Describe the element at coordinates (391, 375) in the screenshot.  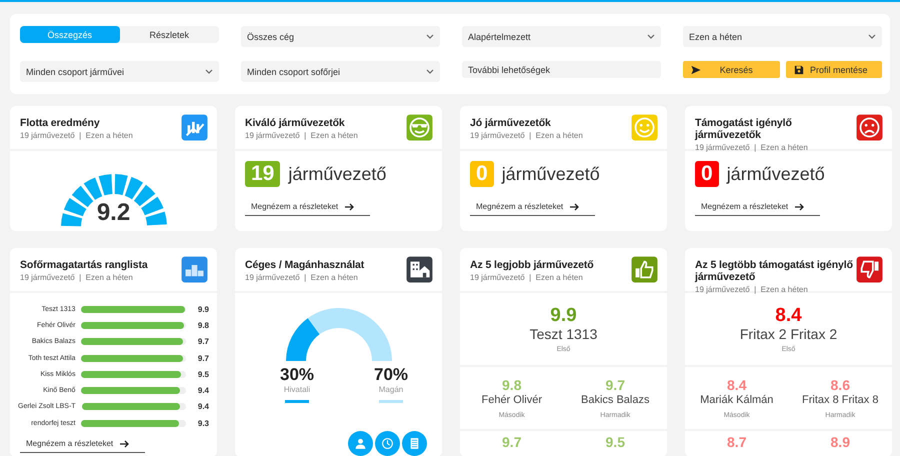
I see `share-percent: 70%` at that location.